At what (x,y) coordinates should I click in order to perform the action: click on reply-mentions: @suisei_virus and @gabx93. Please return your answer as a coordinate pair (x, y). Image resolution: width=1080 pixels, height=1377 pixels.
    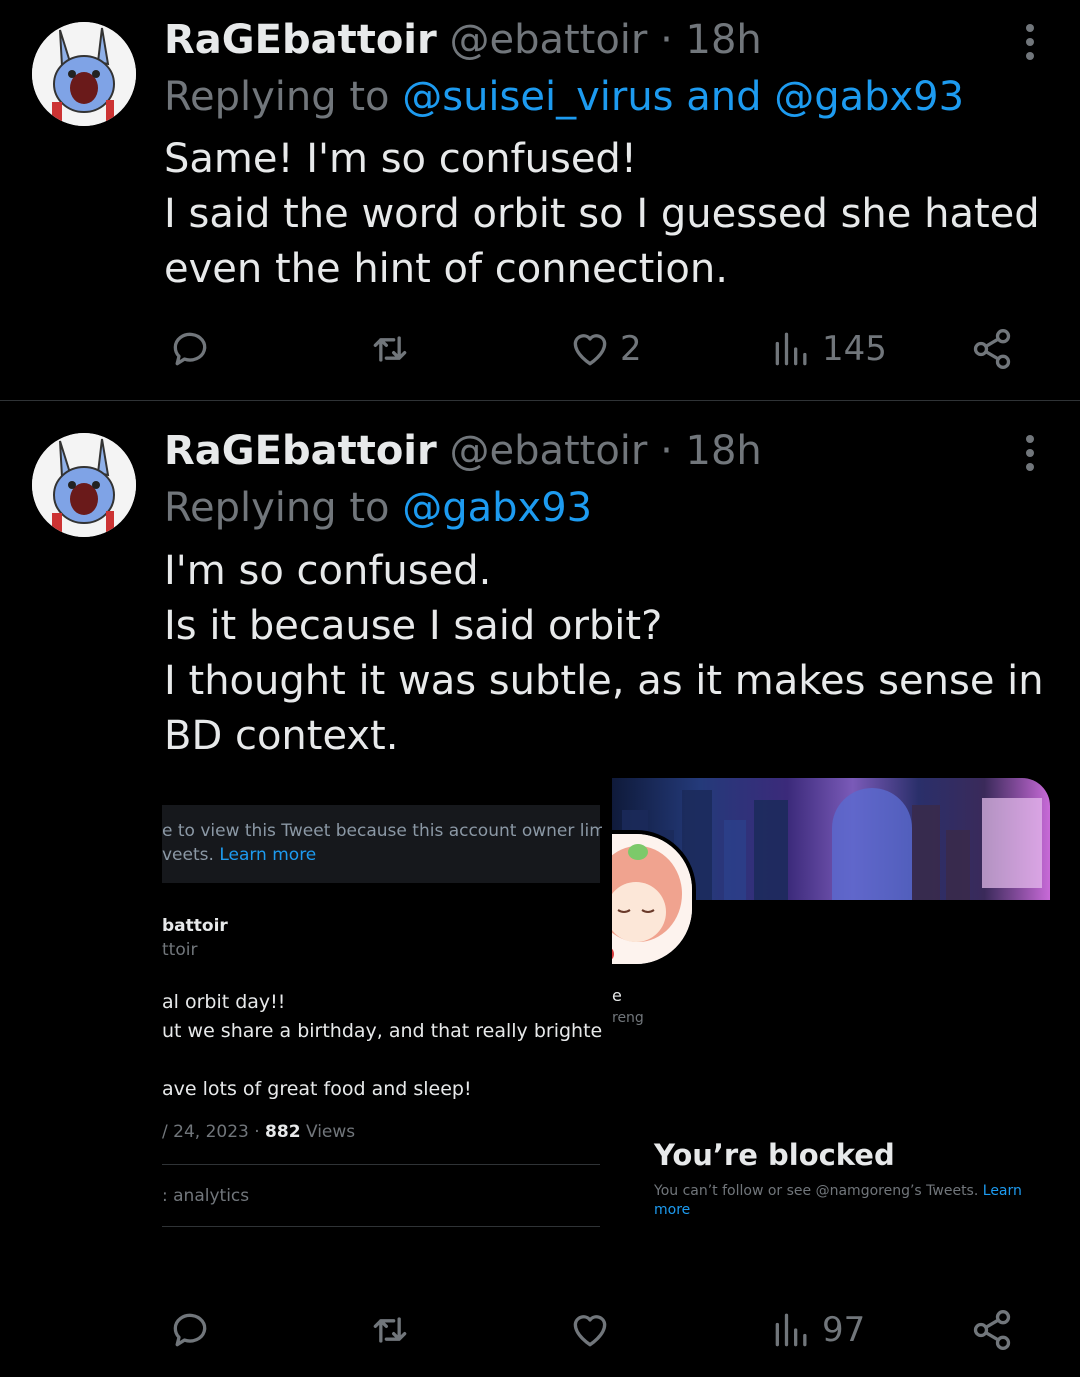
    Looking at the image, I should click on (683, 97).